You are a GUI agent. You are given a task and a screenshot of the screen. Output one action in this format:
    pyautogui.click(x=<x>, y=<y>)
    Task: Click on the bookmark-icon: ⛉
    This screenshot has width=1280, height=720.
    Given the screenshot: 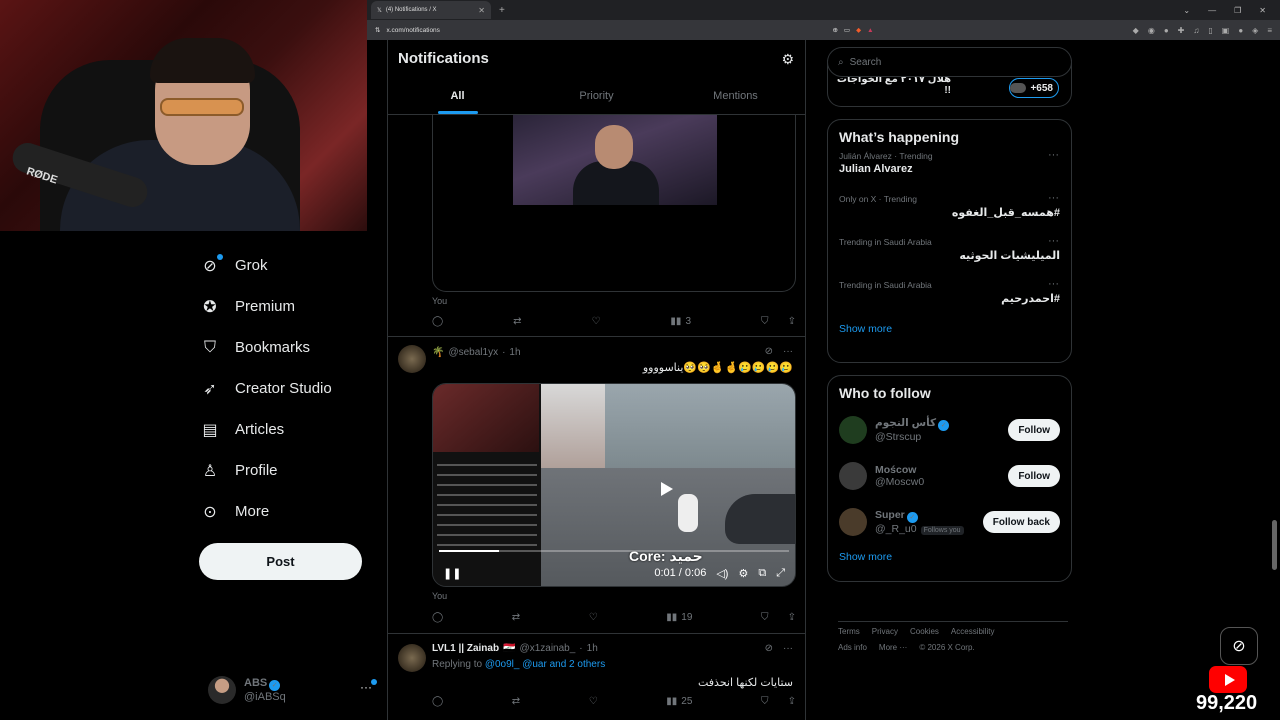 What is the action you would take?
    pyautogui.click(x=765, y=701)
    